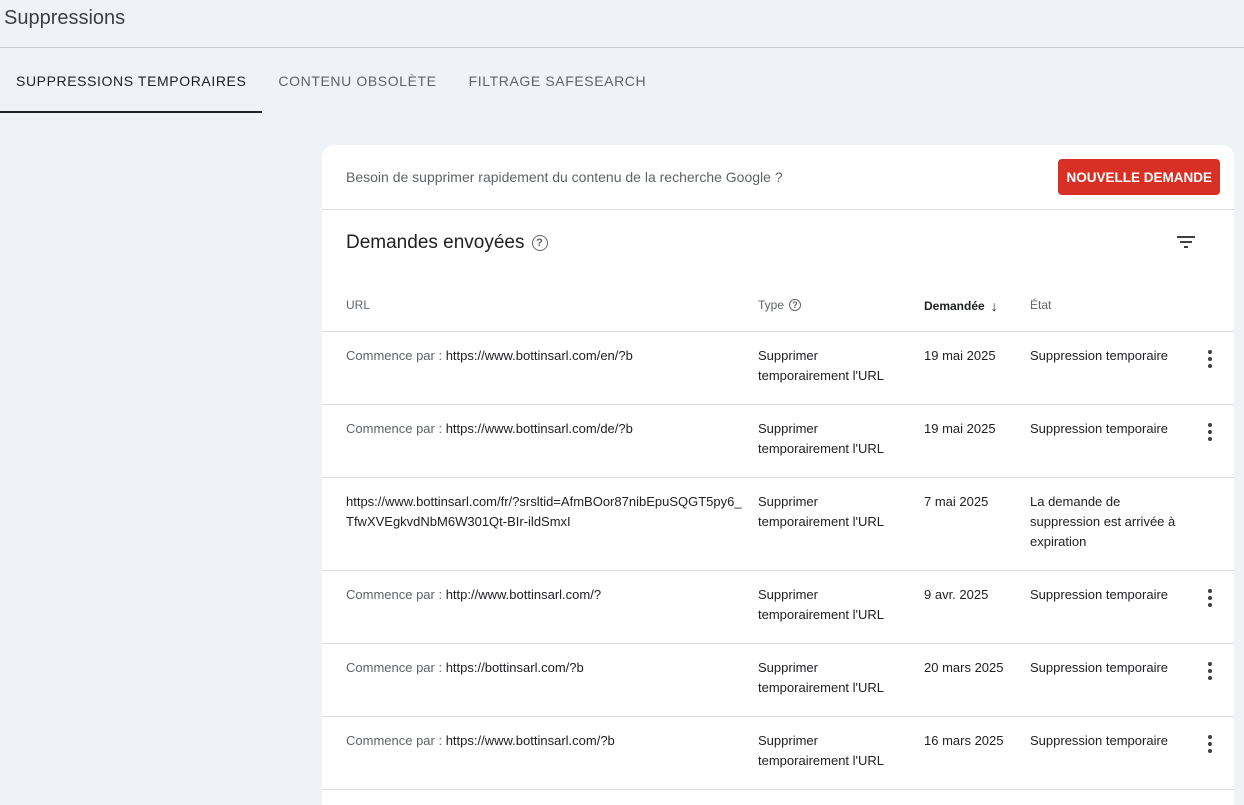 This screenshot has height=805, width=1244. Describe the element at coordinates (131, 81) in the screenshot. I see `tab-temporary-removals: SUPPRESSIONS TEMPORAIRES` at that location.